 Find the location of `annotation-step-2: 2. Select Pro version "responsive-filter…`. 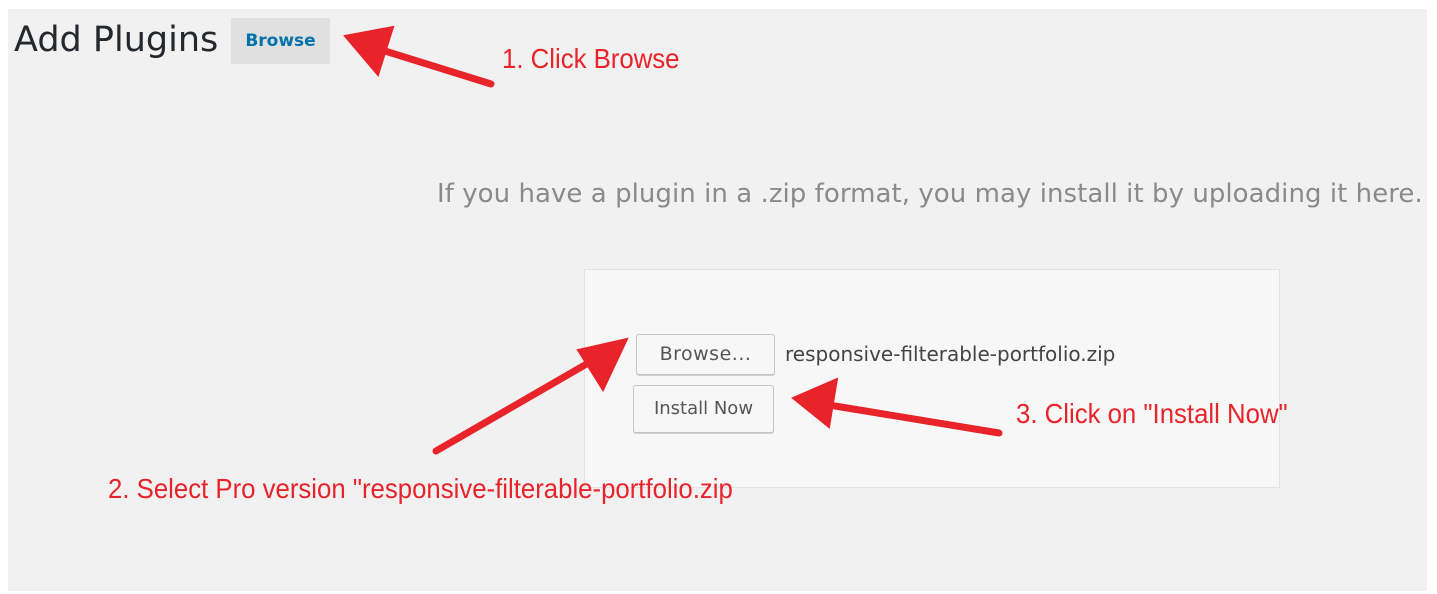

annotation-step-2: 2. Select Pro version "responsive-filter… is located at coordinates (420, 488).